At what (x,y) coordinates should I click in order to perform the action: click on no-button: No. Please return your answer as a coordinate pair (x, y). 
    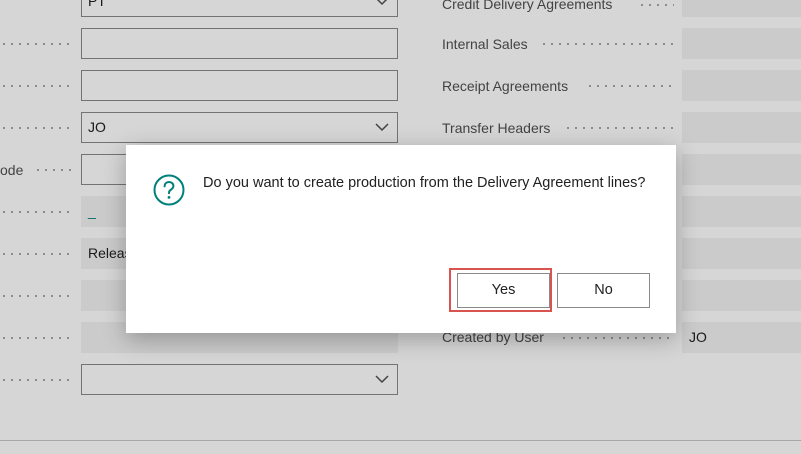
    Looking at the image, I should click on (603, 290).